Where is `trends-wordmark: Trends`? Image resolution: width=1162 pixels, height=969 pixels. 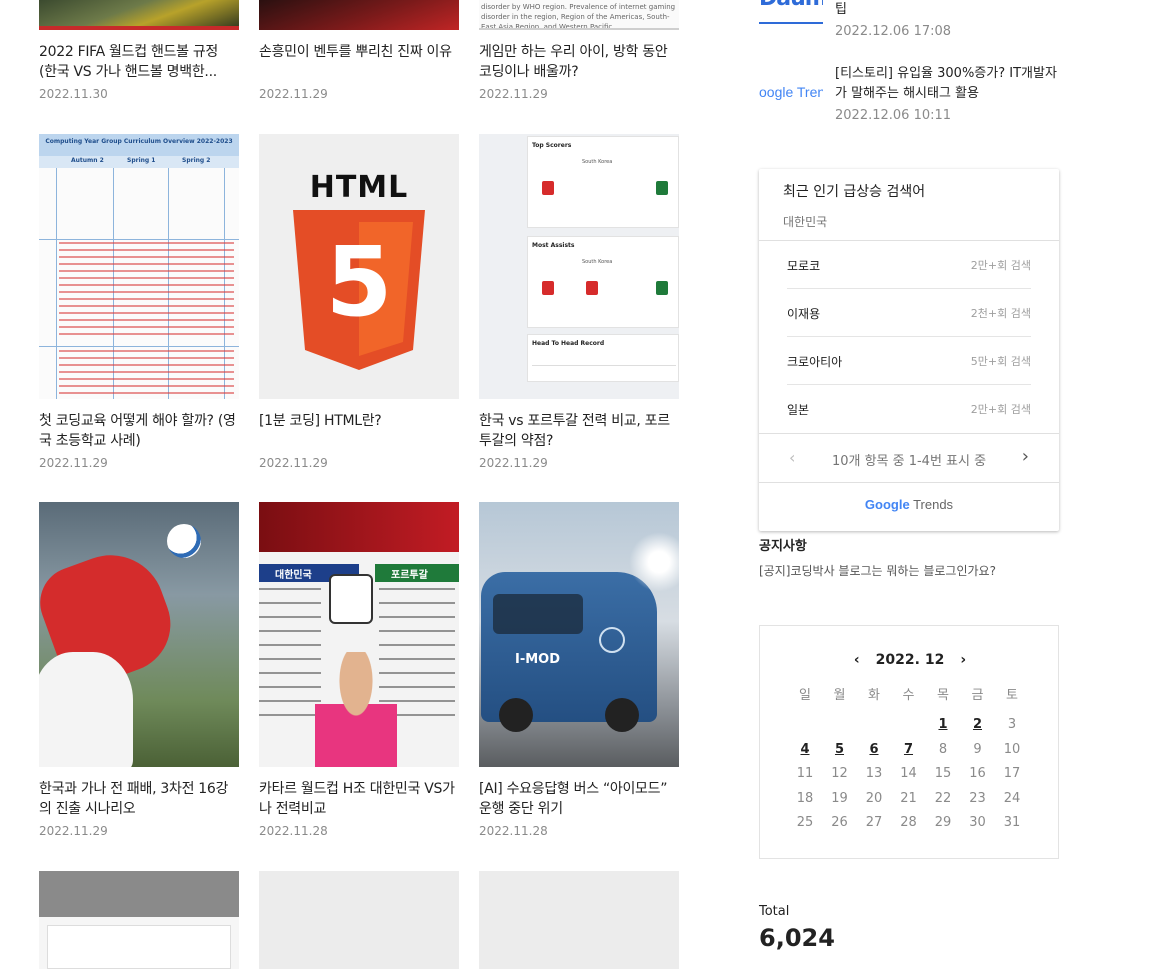
trends-wordmark: Trends is located at coordinates (931, 504).